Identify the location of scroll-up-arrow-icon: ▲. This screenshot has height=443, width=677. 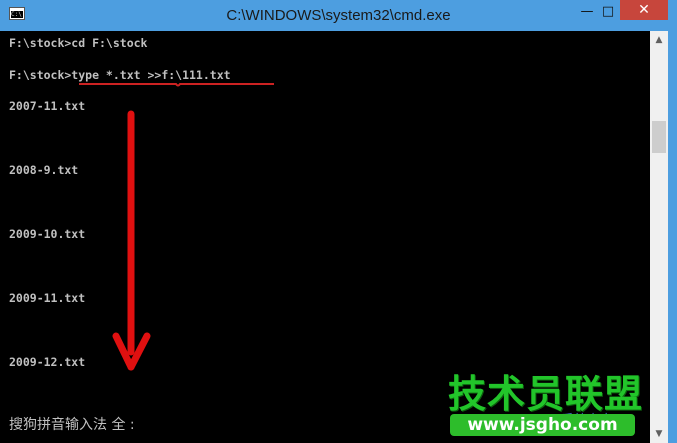
(659, 40).